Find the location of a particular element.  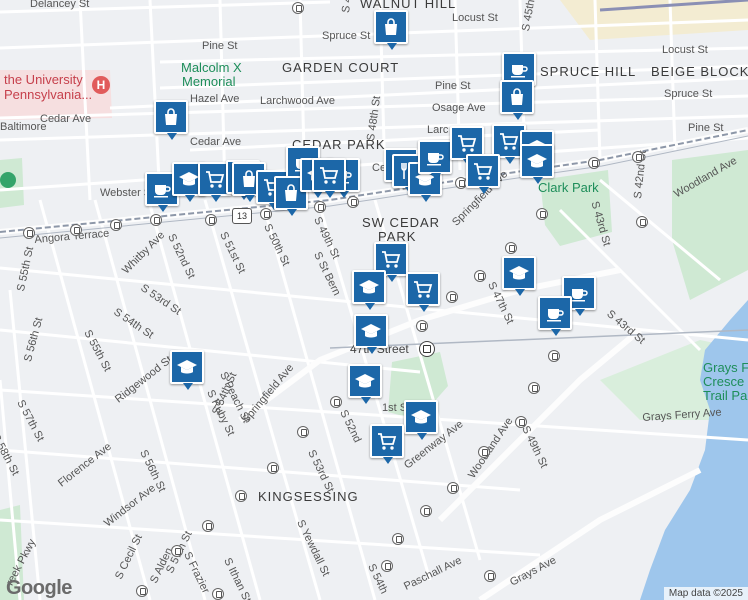

area-spruce-hill: SPRUCE HILL is located at coordinates (588, 71).